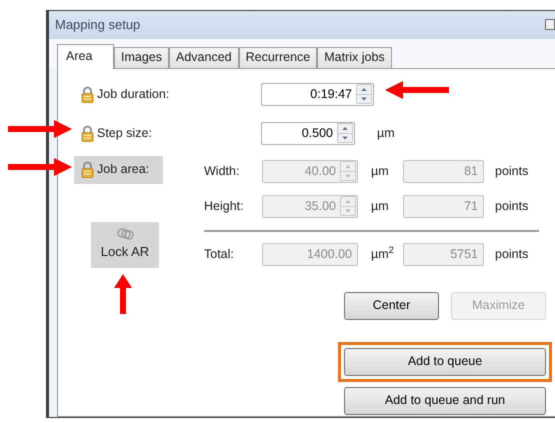 This screenshot has height=423, width=555. Describe the element at coordinates (445, 400) in the screenshot. I see `queue-button: Add to queue and run` at that location.